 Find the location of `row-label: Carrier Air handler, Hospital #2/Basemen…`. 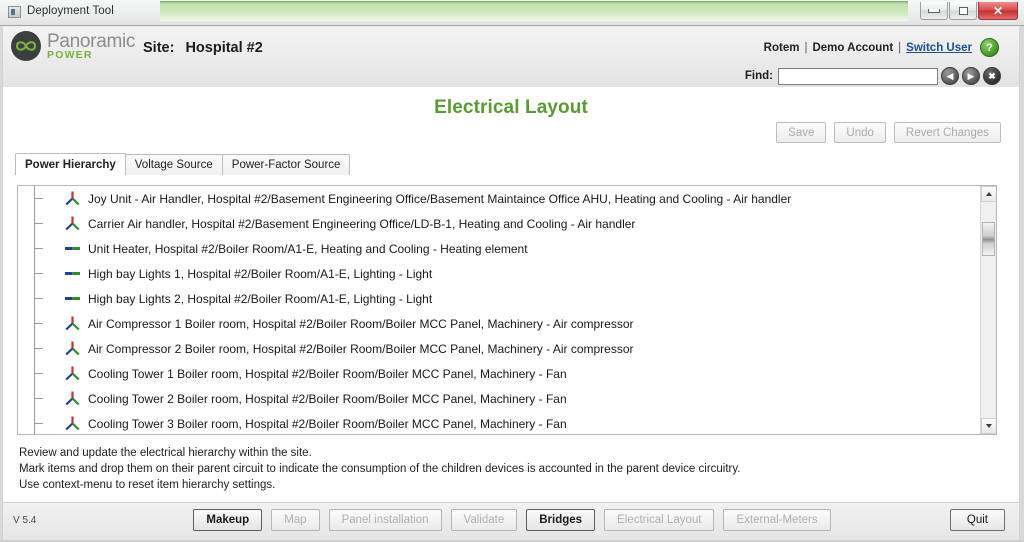

row-label: Carrier Air handler, Hospital #2/Basemen… is located at coordinates (362, 223).